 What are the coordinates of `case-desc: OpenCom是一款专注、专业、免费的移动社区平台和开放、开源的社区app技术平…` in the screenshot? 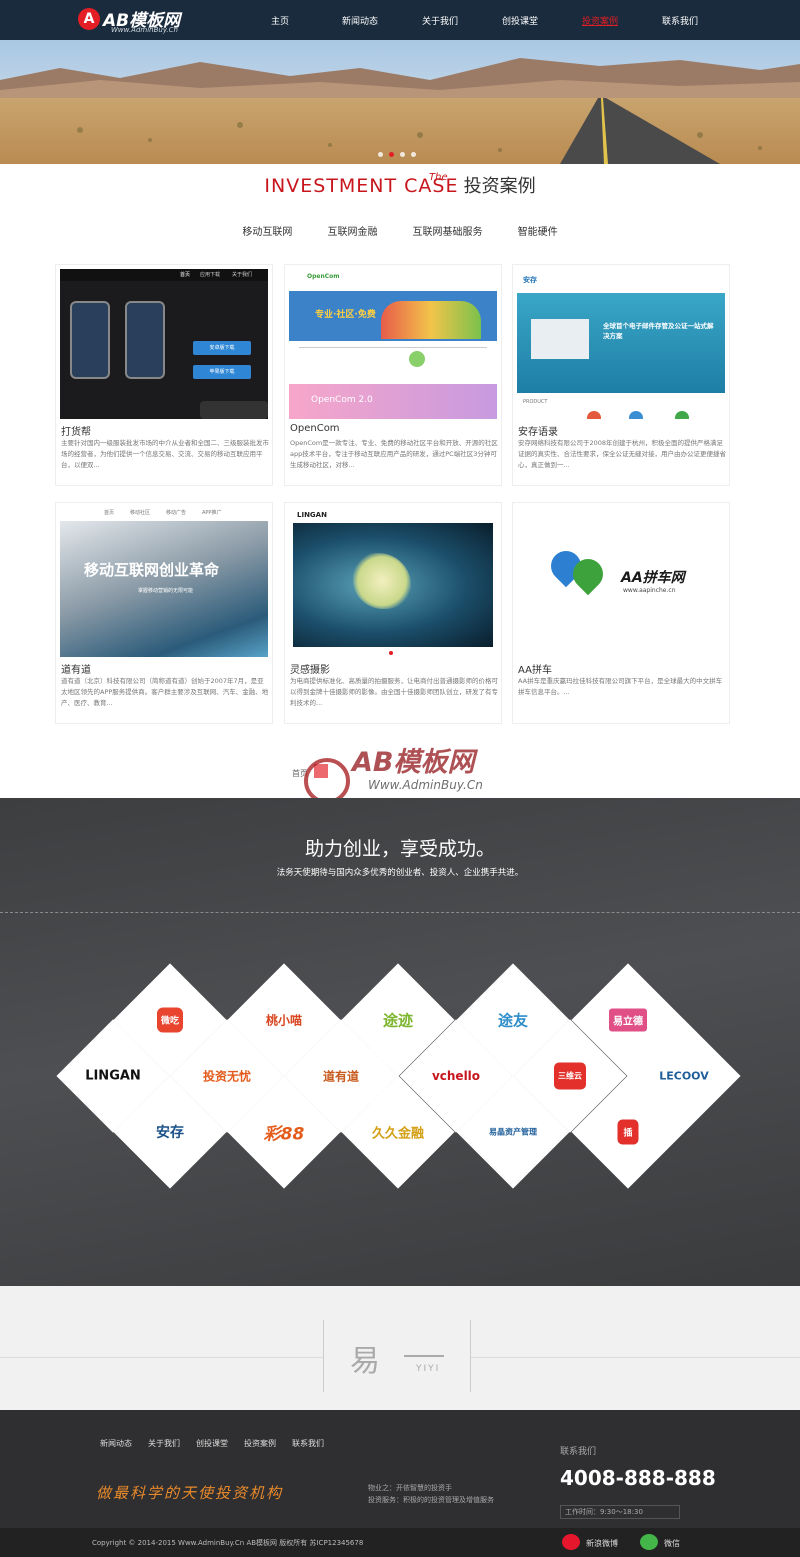 It's located at (394, 454).